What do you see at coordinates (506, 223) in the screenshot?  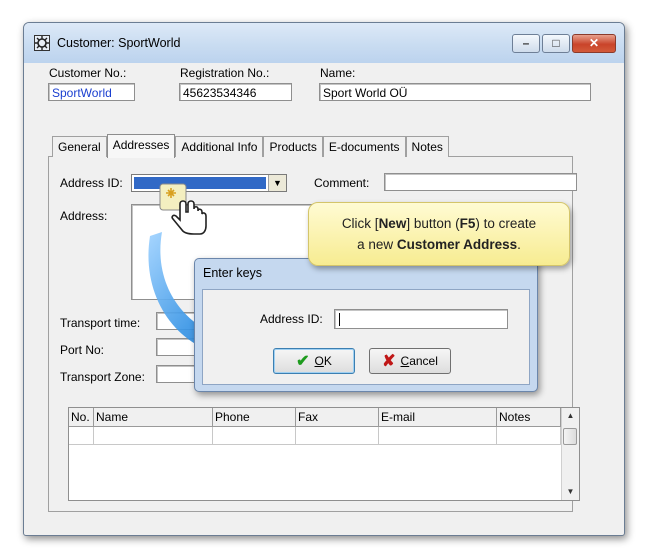 I see `callout-text: ) to create` at bounding box center [506, 223].